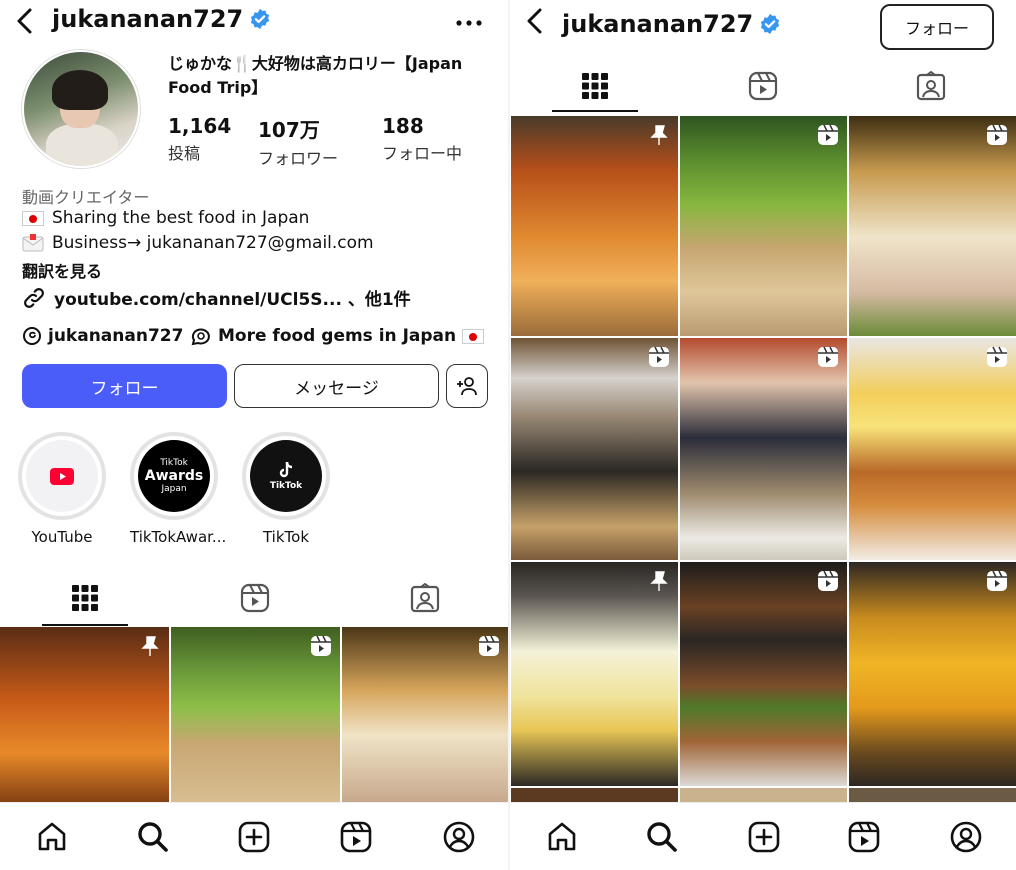 The height and width of the screenshot is (870, 1016). Describe the element at coordinates (116, 336) in the screenshot. I see `threads-handle: jukananan727` at that location.